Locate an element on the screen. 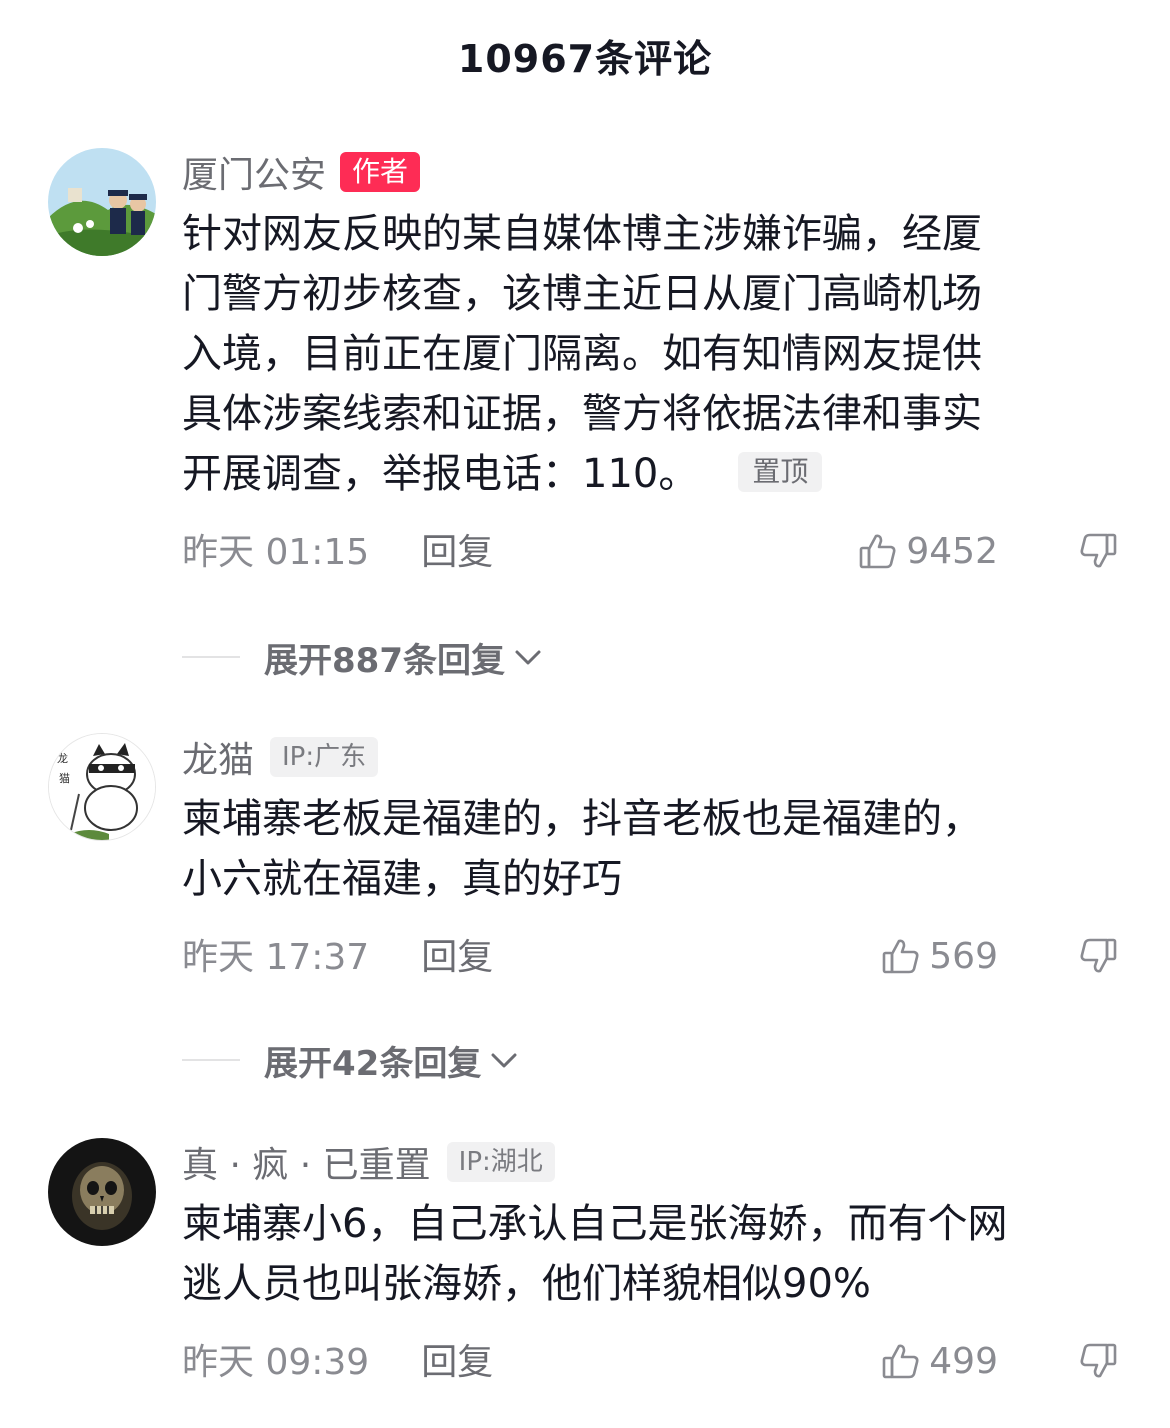  like-count: 569 is located at coordinates (963, 956).